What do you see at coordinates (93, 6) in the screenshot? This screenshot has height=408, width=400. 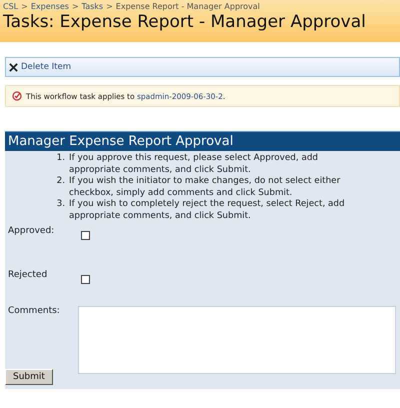 I see `breadcrumb-link: Tasks` at bounding box center [93, 6].